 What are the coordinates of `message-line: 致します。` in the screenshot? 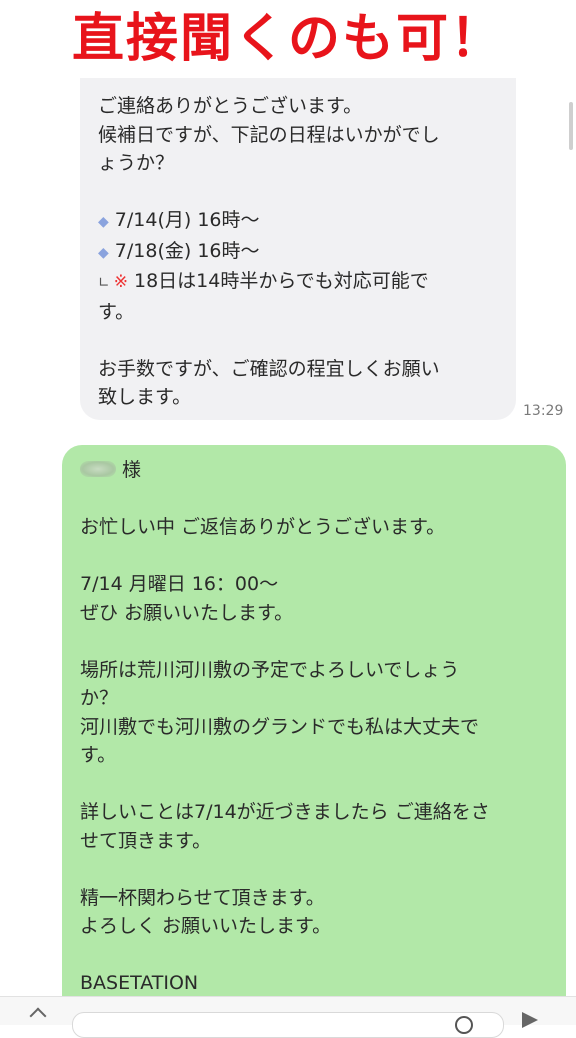 It's located at (145, 397).